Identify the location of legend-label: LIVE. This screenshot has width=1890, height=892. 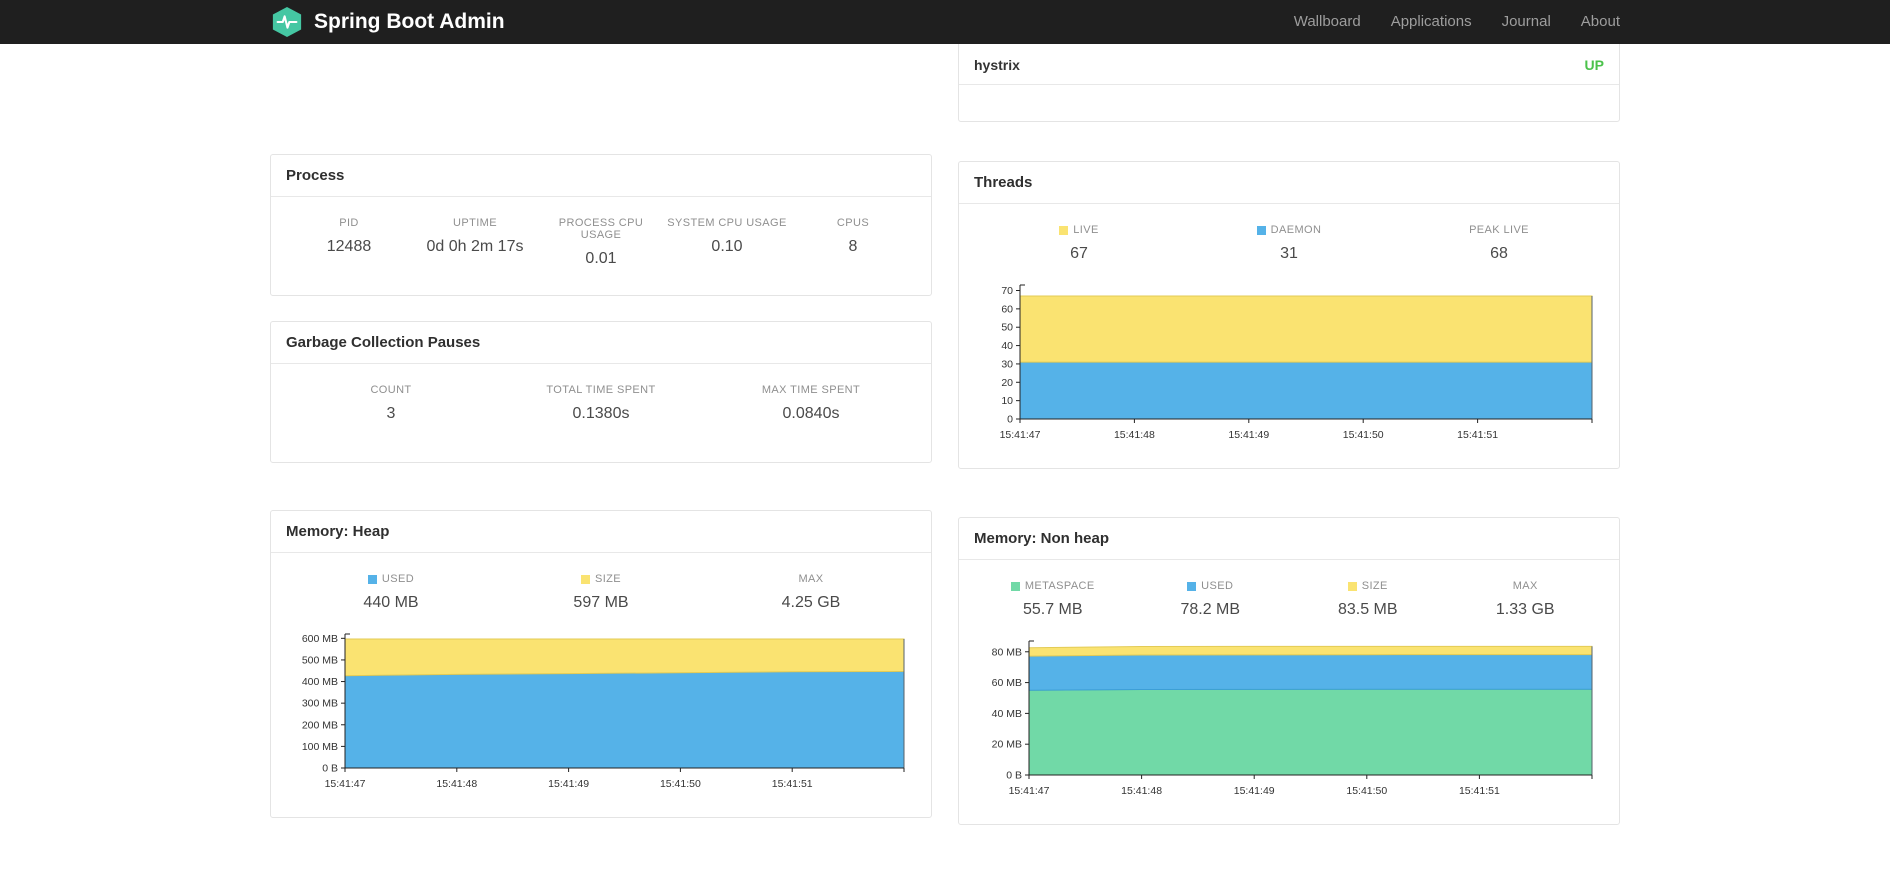
(1086, 230).